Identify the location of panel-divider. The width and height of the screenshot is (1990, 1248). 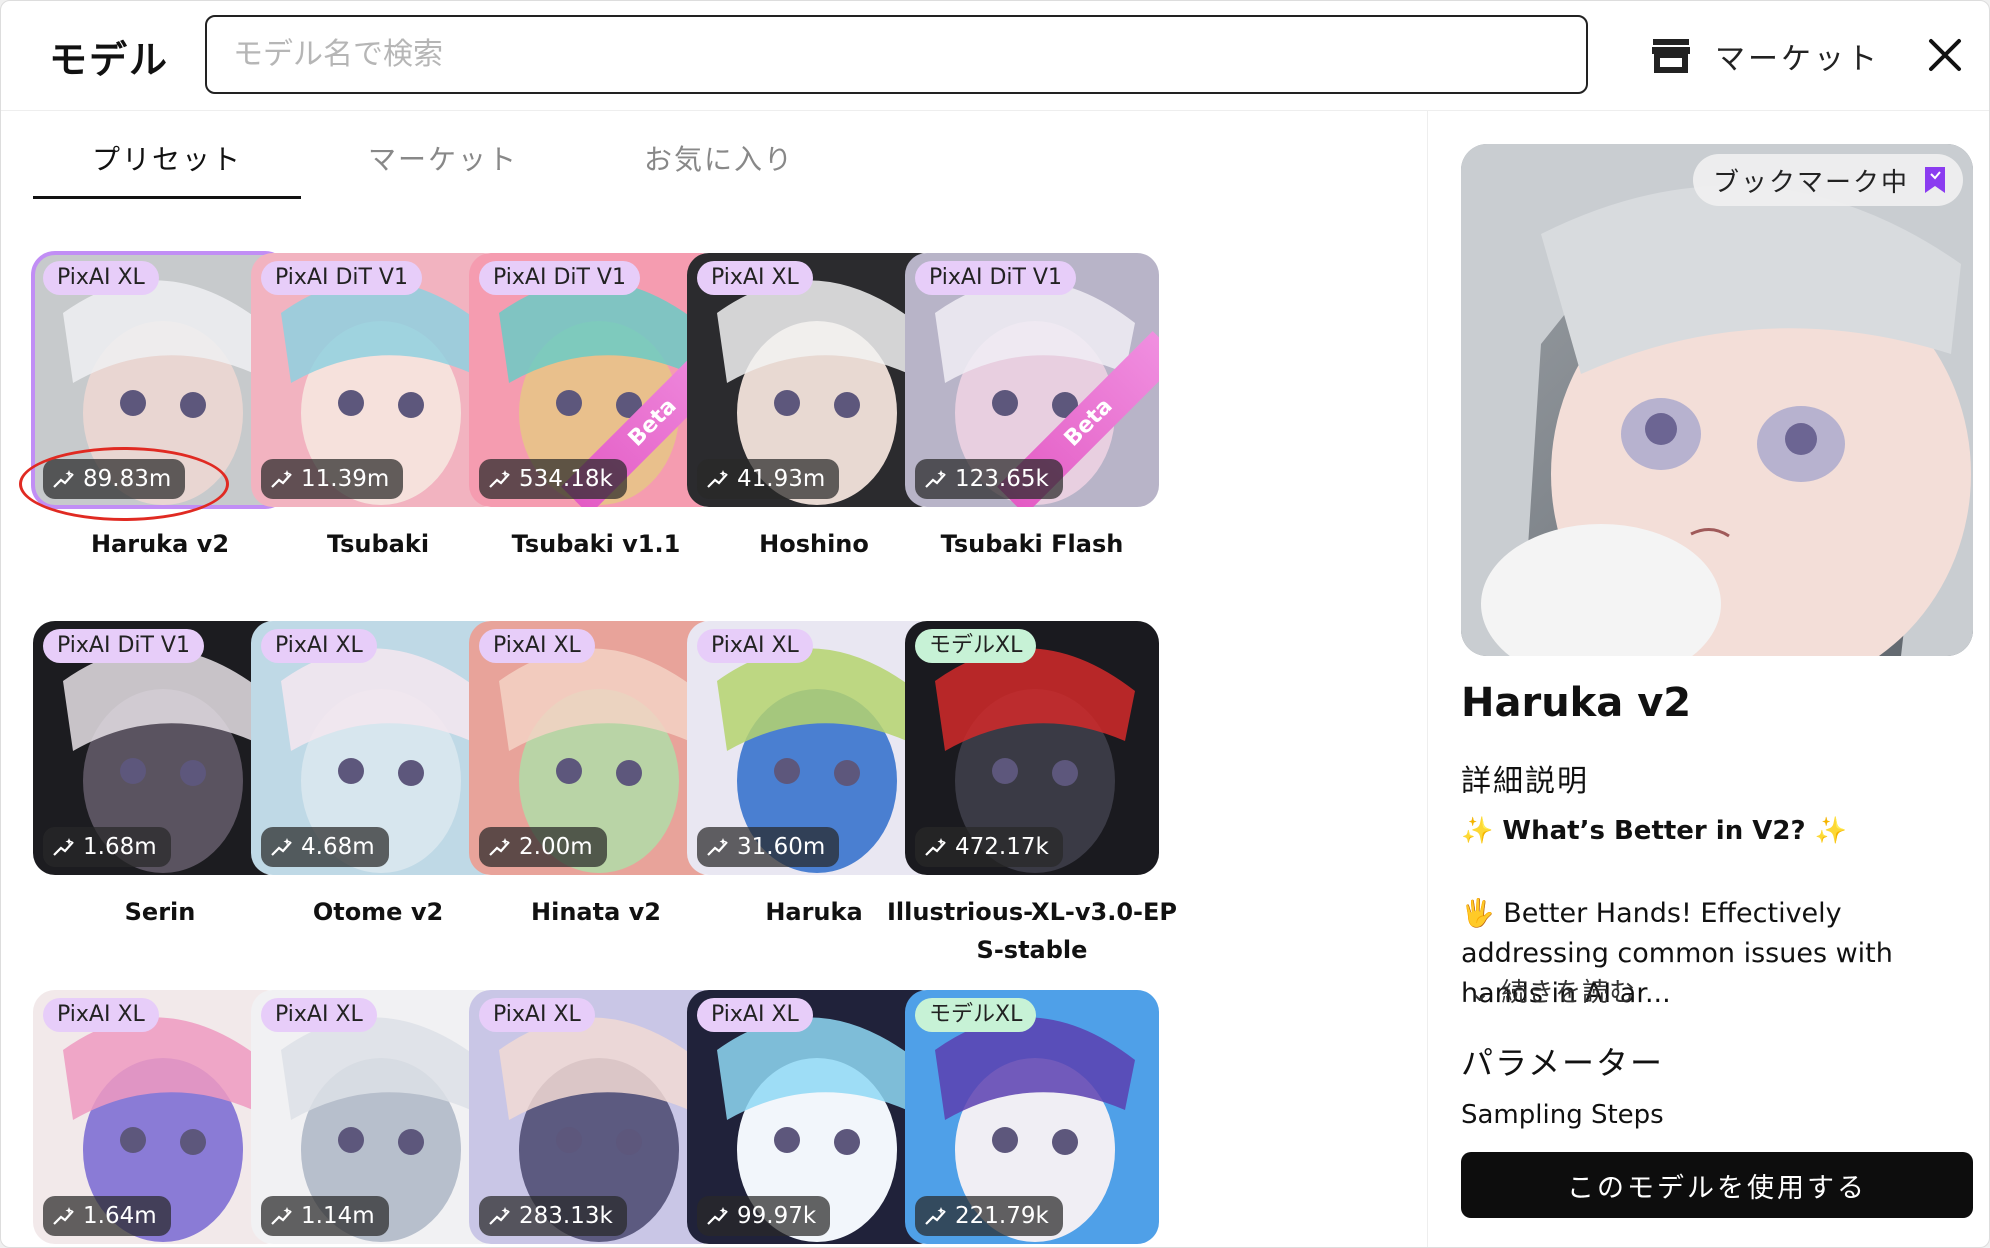
(1427, 679).